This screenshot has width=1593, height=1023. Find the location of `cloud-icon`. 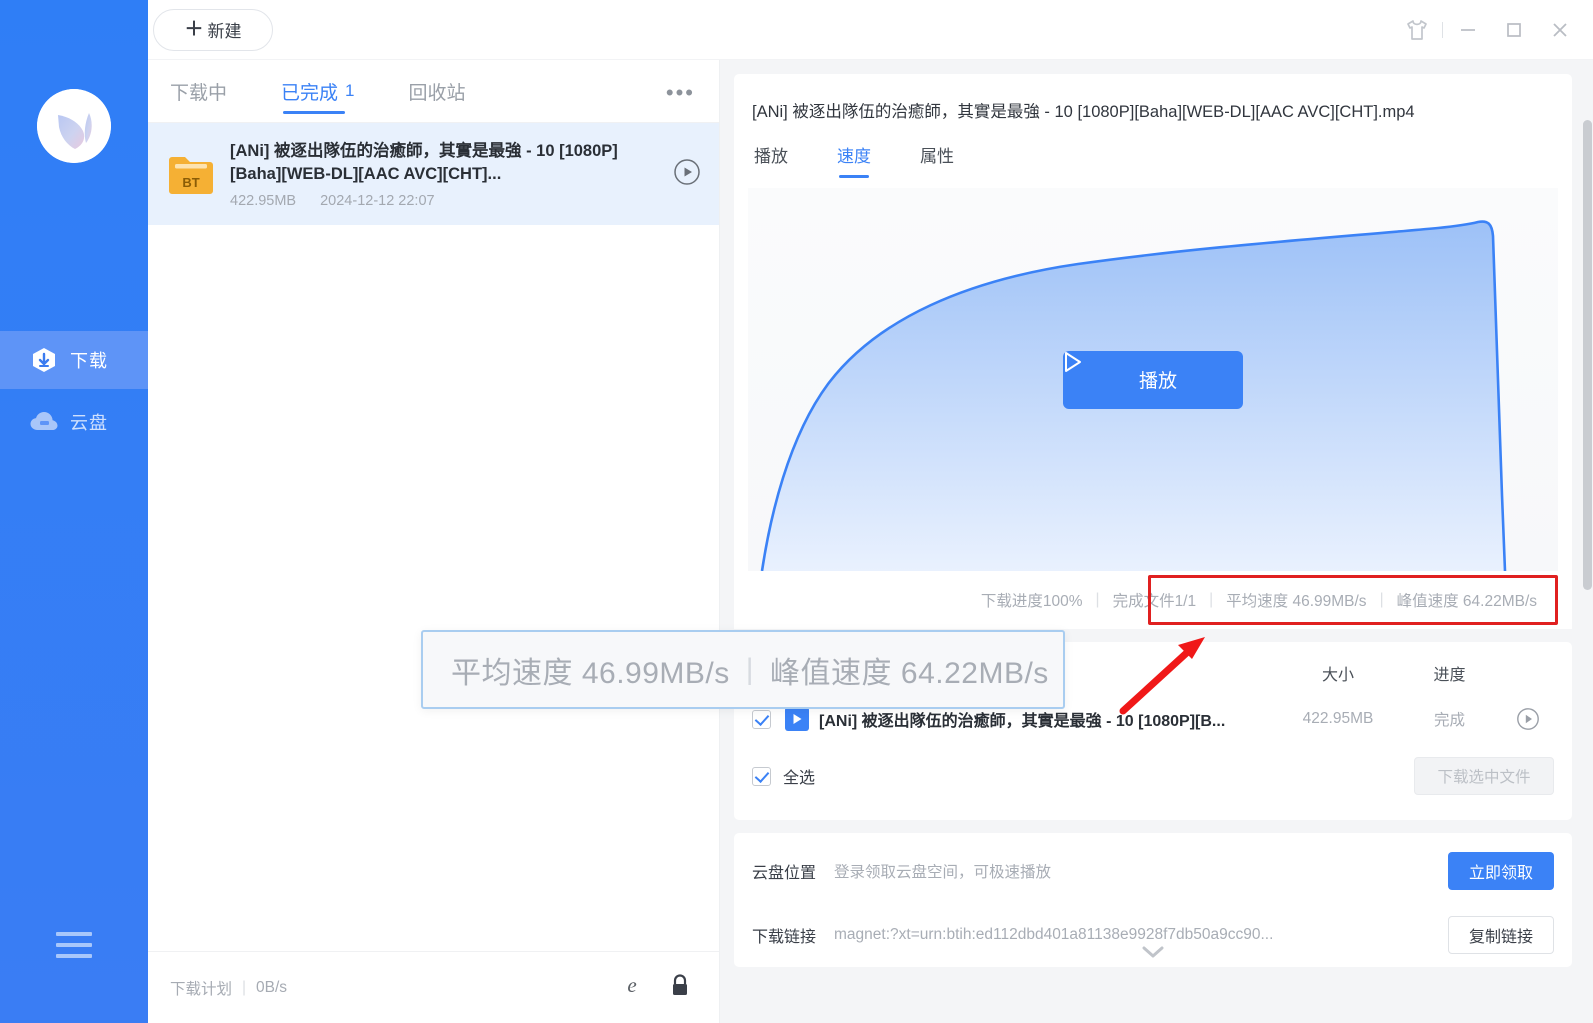

cloud-icon is located at coordinates (44, 422).